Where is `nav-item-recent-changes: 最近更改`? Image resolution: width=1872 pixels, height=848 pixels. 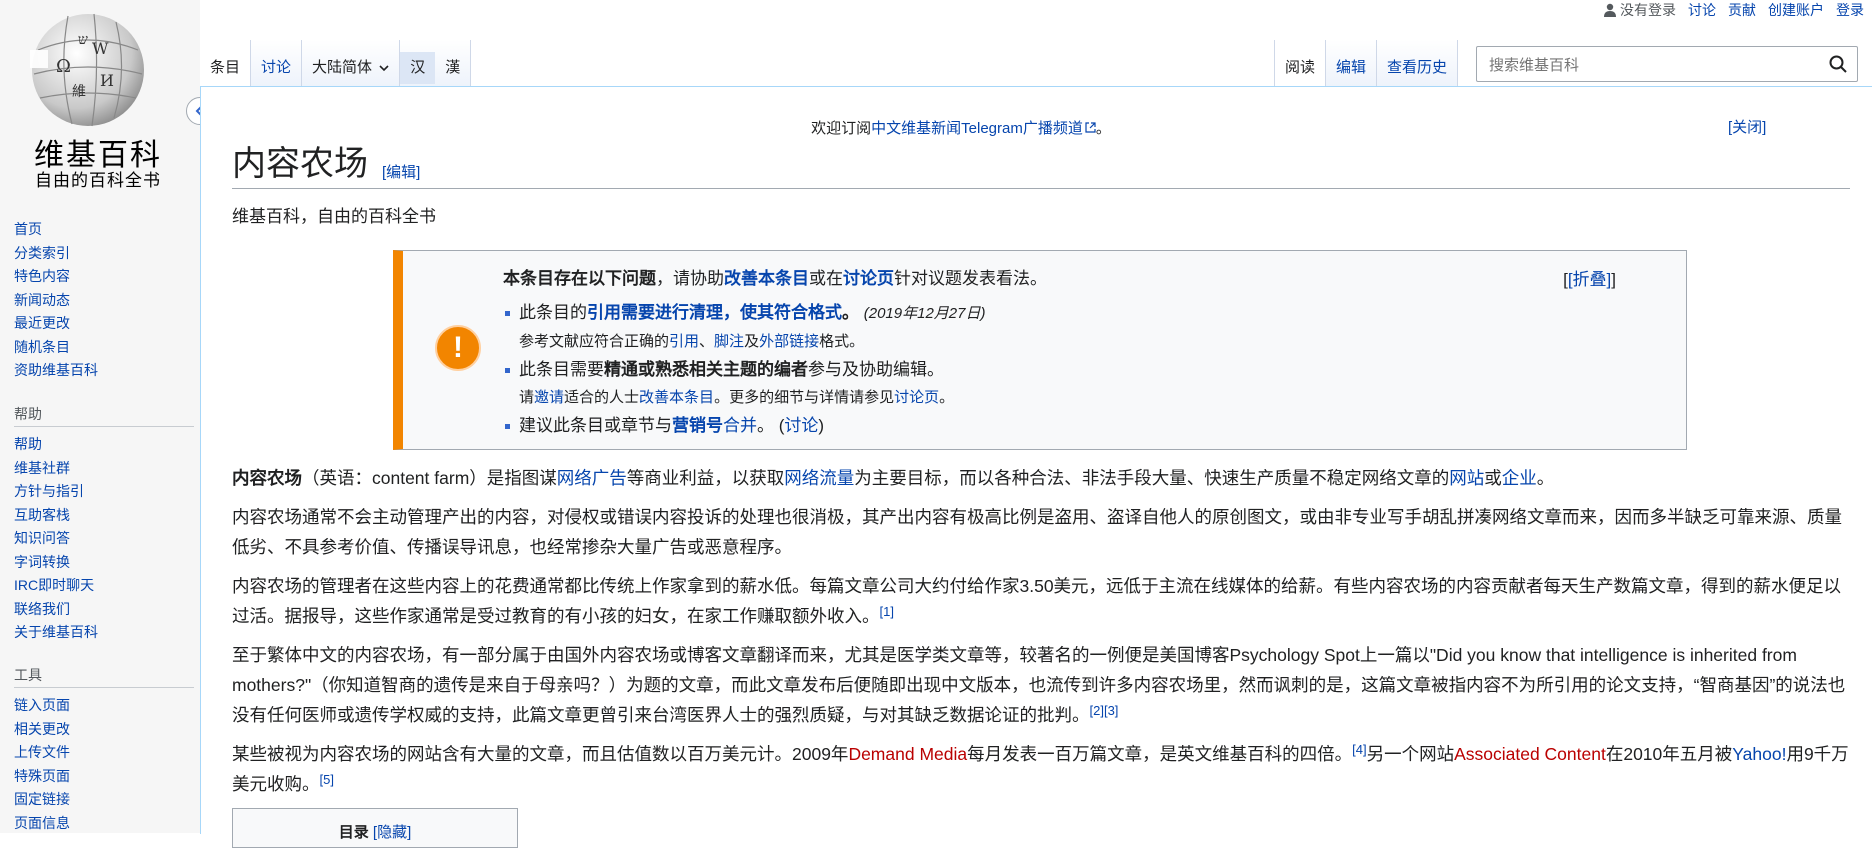
nav-item-recent-changes: 最近更改 is located at coordinates (56, 324).